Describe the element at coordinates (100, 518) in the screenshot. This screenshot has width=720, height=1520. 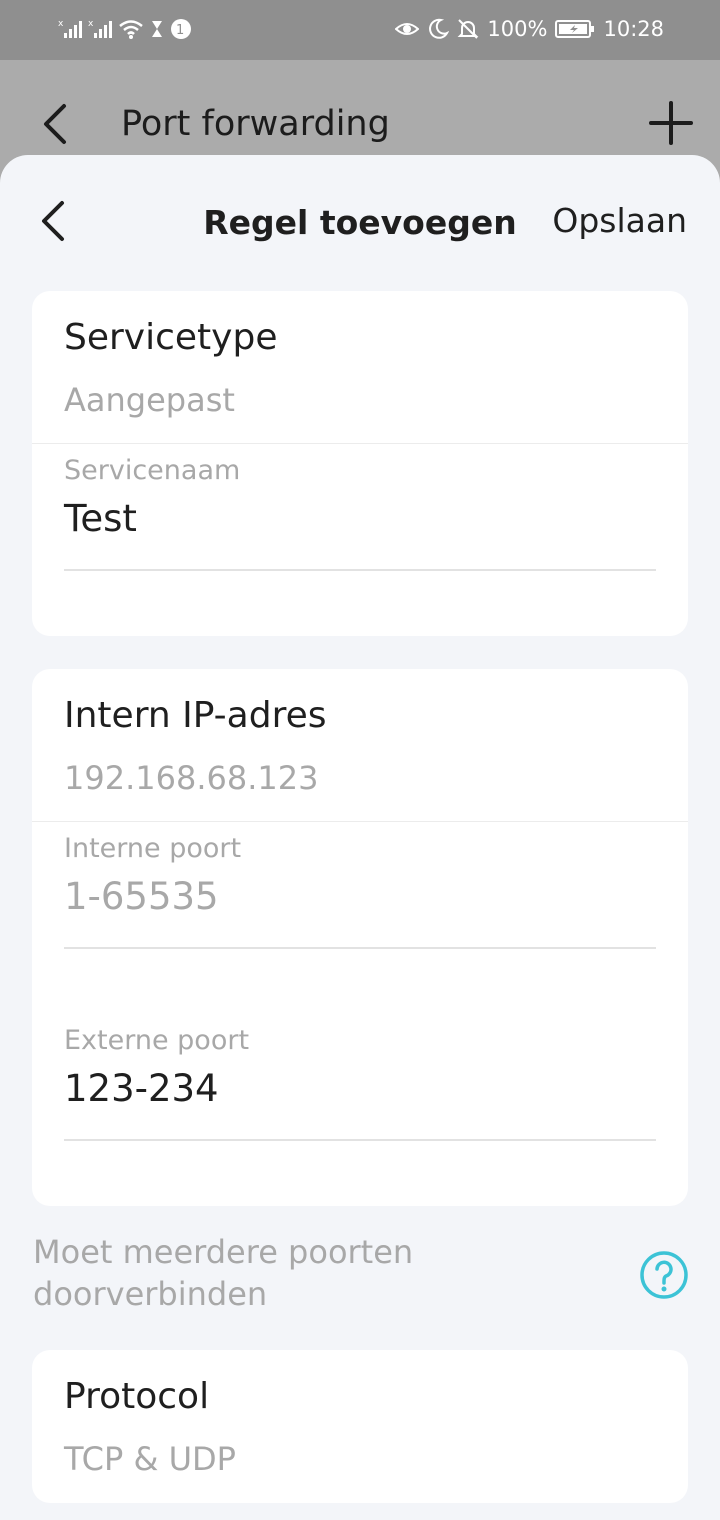
I see `service-name-input: Test` at that location.